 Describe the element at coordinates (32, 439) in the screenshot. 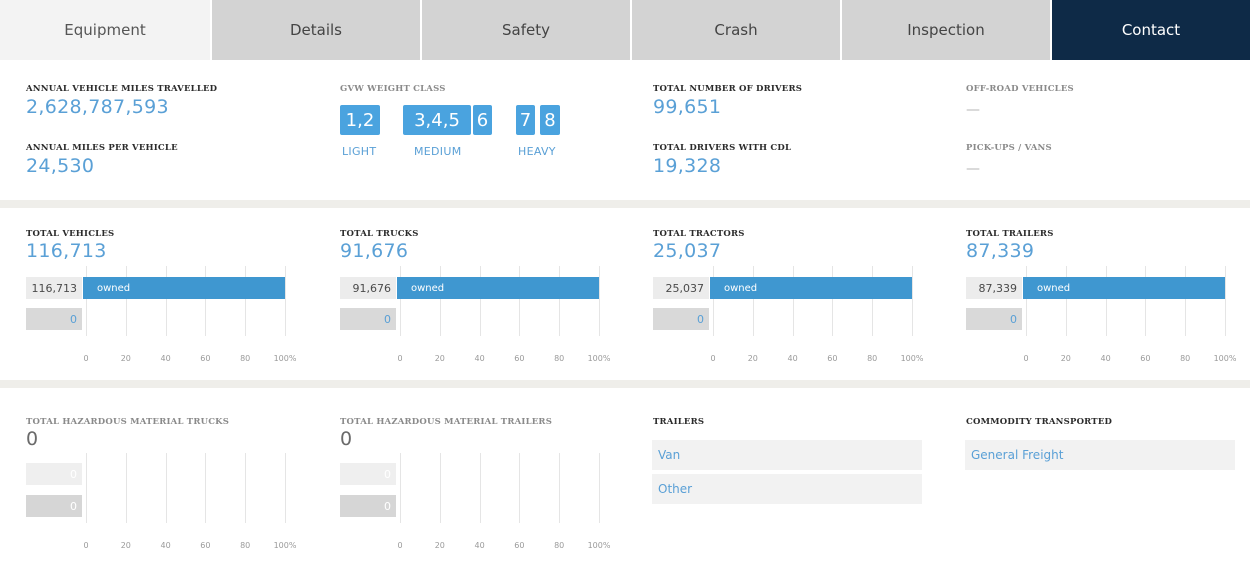

I see `hazmat-trucks-value: 0` at that location.